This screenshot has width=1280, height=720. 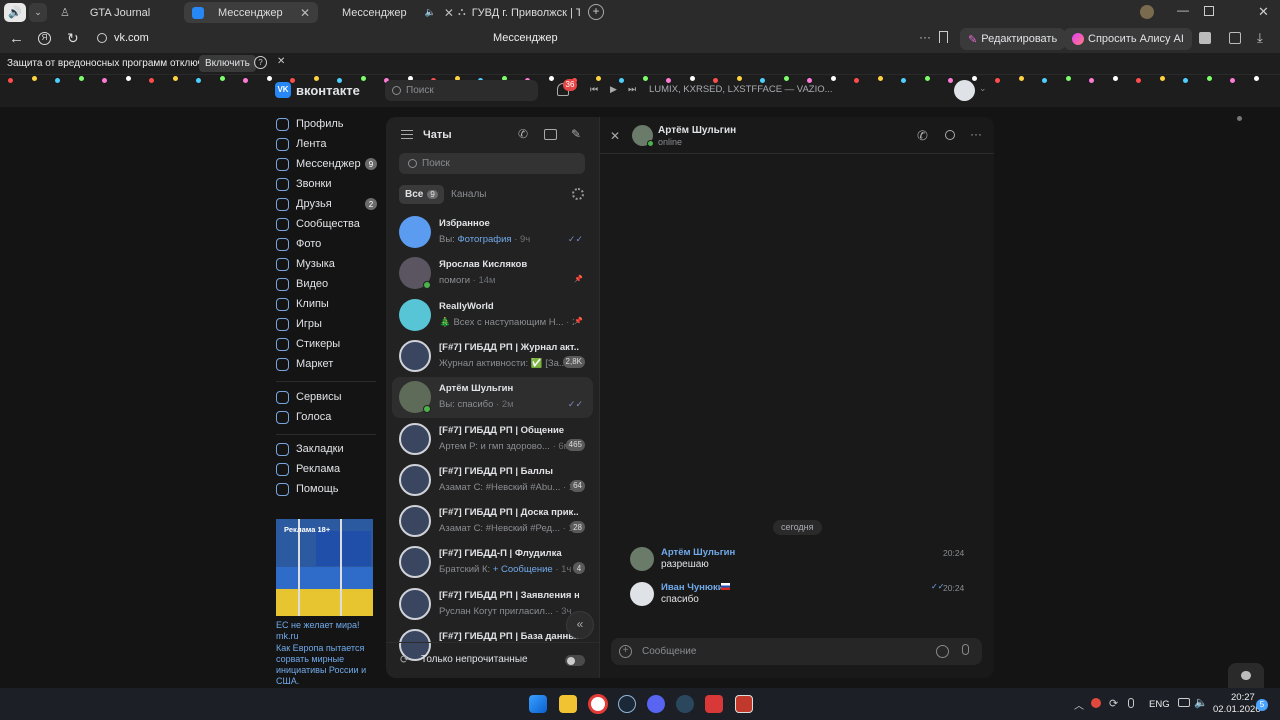 What do you see at coordinates (976, 134) in the screenshot?
I see `more-options-icon: ···` at bounding box center [976, 134].